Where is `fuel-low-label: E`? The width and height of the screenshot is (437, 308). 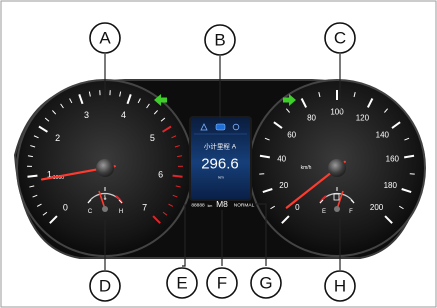
fuel-low-label: E is located at coordinates (324, 212).